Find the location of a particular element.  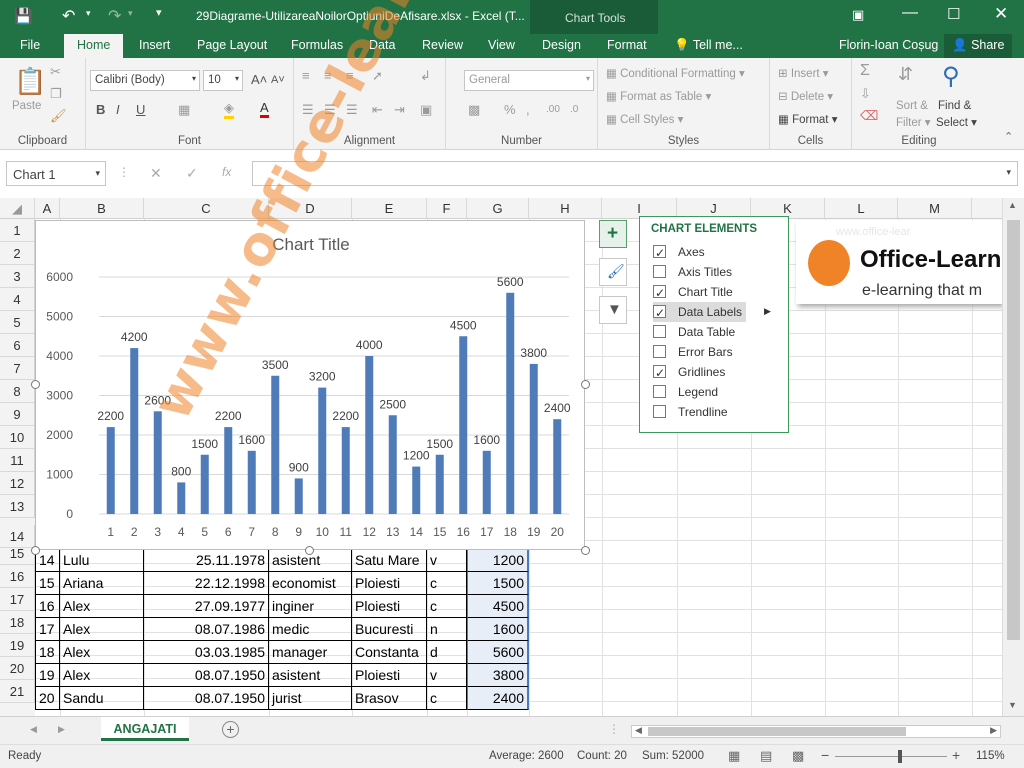

cell-c: 08.07.1986 is located at coordinates (206, 629).